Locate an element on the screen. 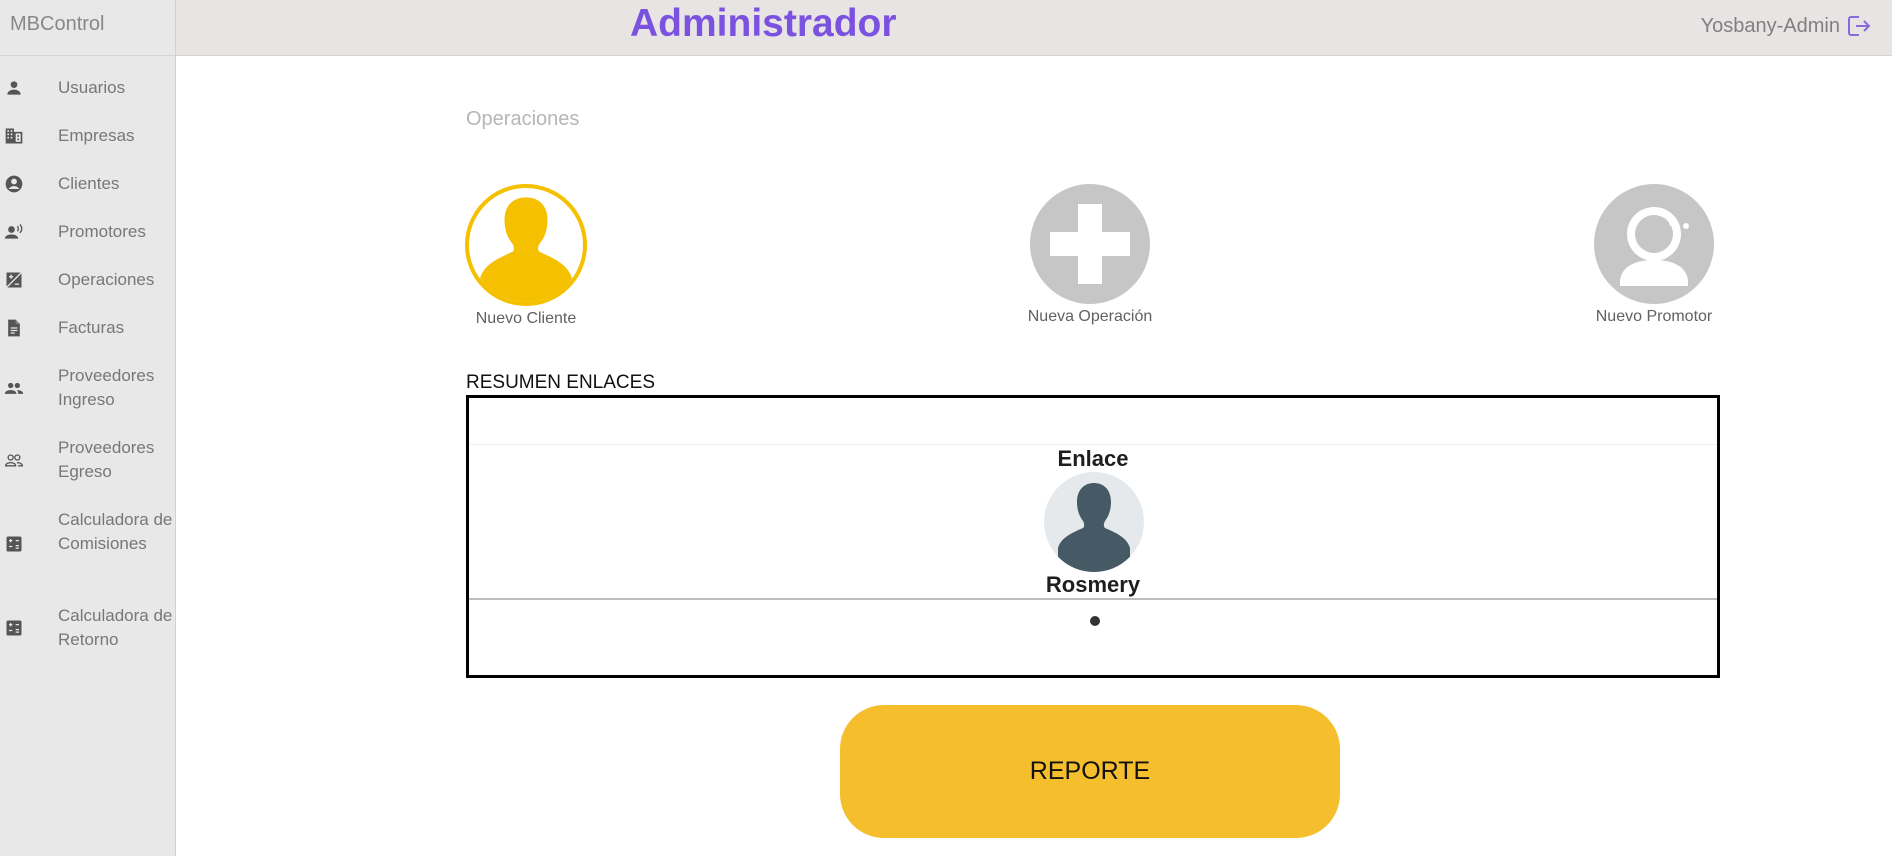 The height and width of the screenshot is (856, 1892). section-title: Operaciones is located at coordinates (523, 119).